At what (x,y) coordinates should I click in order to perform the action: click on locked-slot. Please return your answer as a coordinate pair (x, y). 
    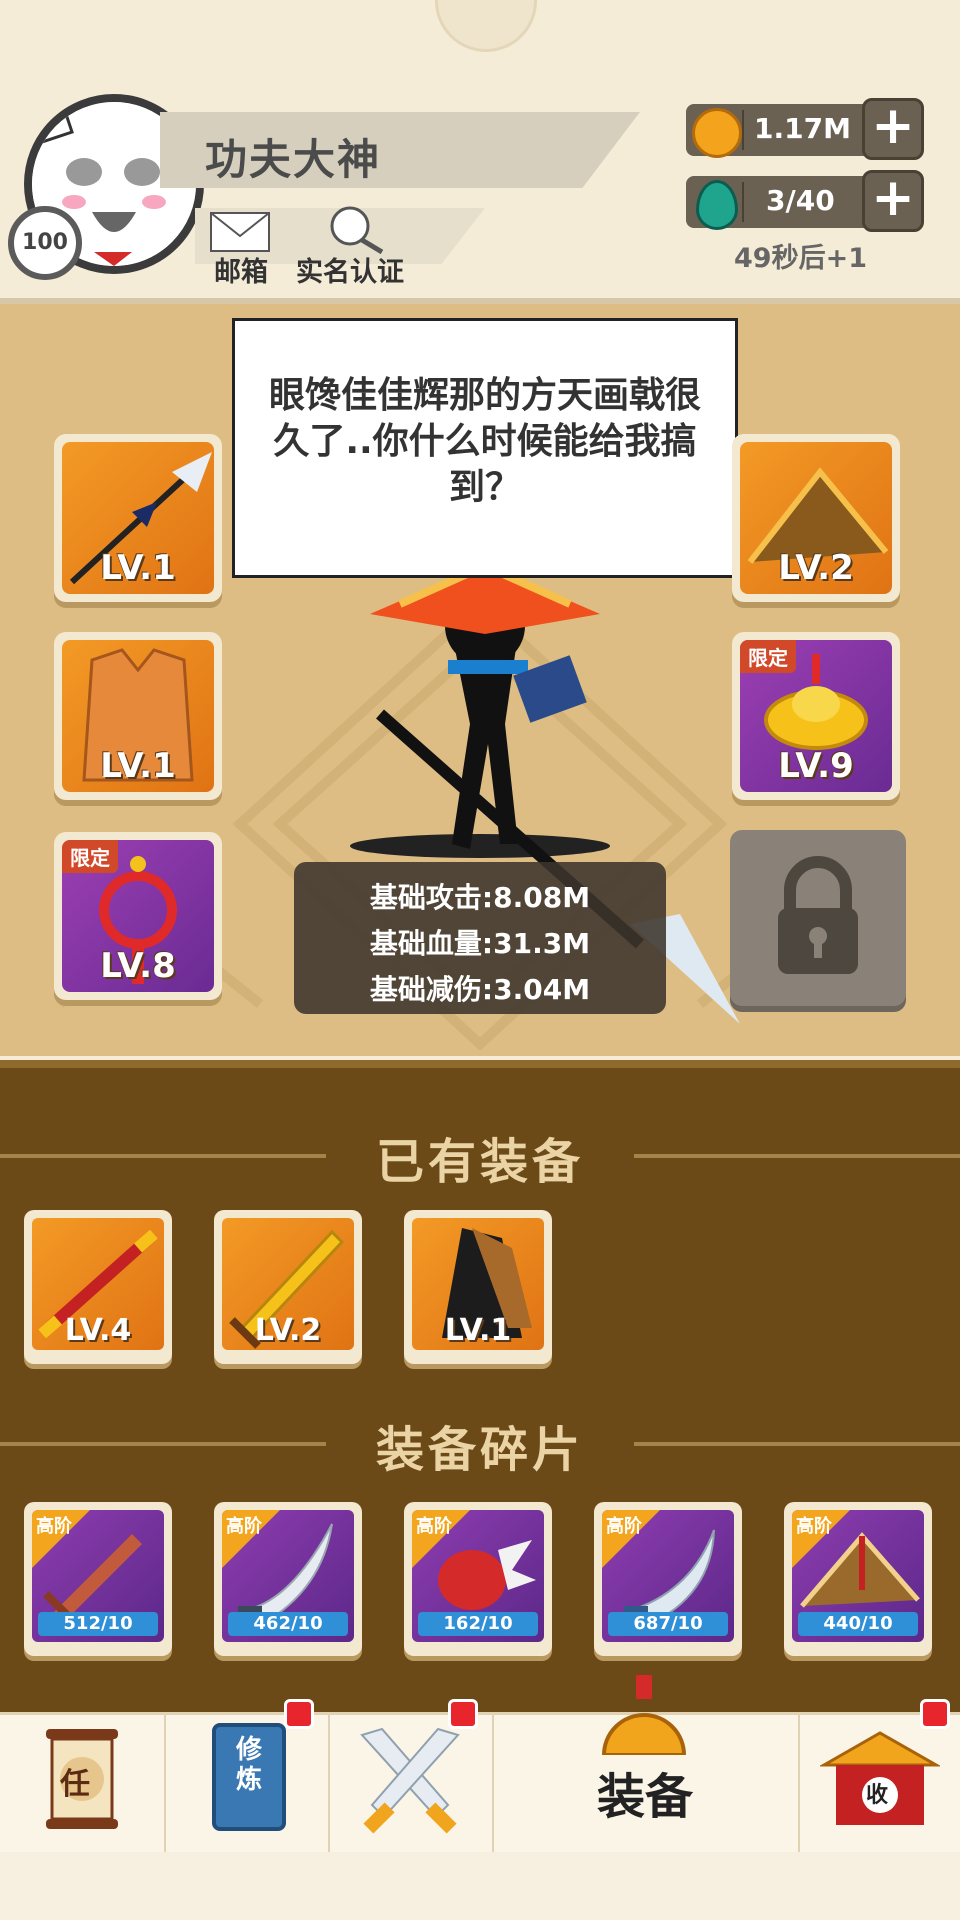
    Looking at the image, I should click on (818, 918).